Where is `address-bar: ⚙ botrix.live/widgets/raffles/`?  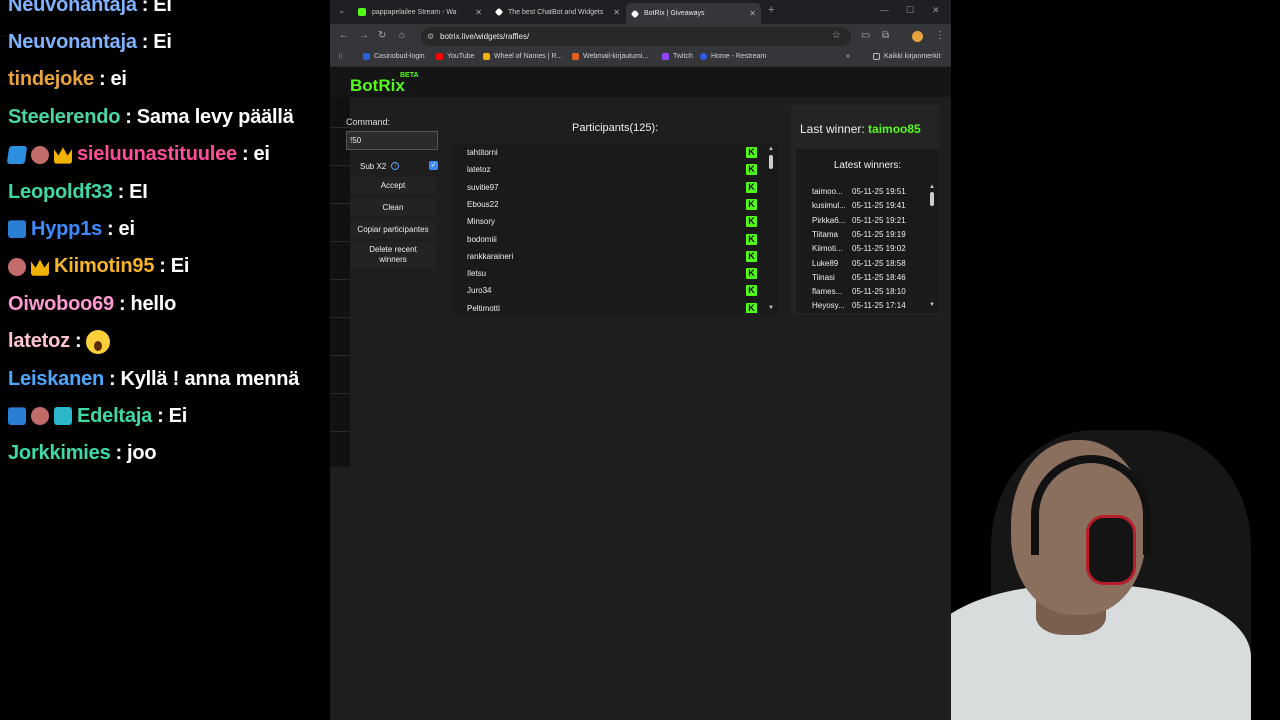 address-bar: ⚙ botrix.live/widgets/raffles/ is located at coordinates (636, 36).